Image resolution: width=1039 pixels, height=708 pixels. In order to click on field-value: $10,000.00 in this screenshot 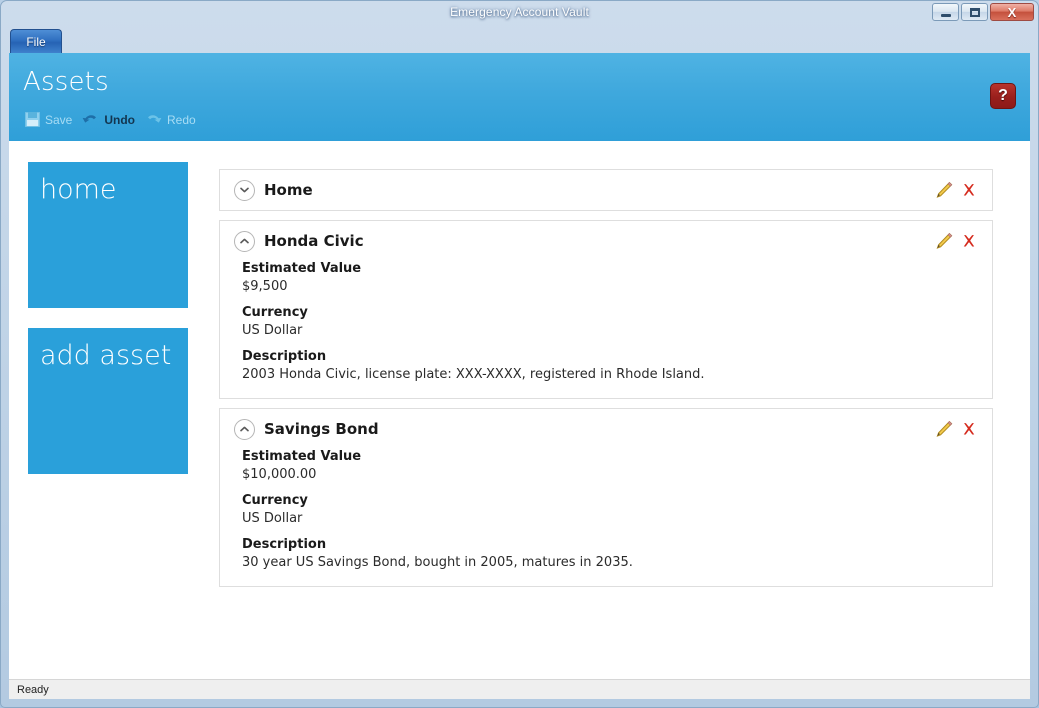, I will do `click(279, 474)`.